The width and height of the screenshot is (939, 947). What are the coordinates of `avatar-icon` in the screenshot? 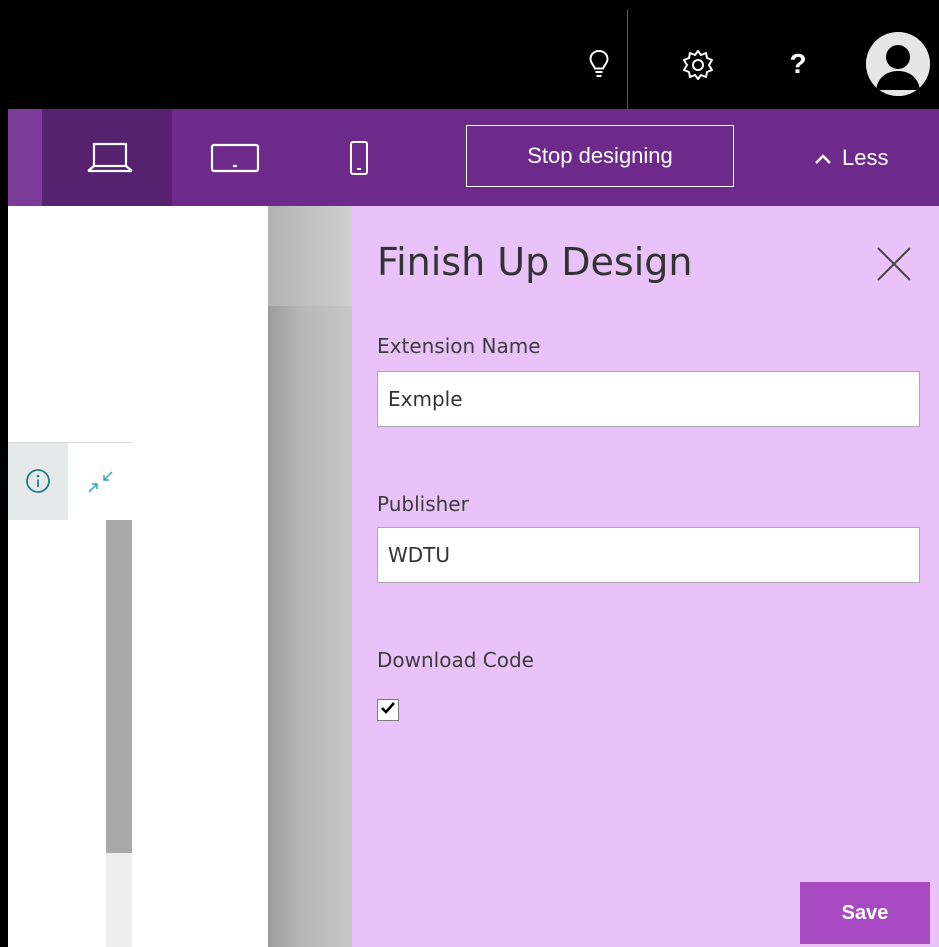 It's located at (898, 64).